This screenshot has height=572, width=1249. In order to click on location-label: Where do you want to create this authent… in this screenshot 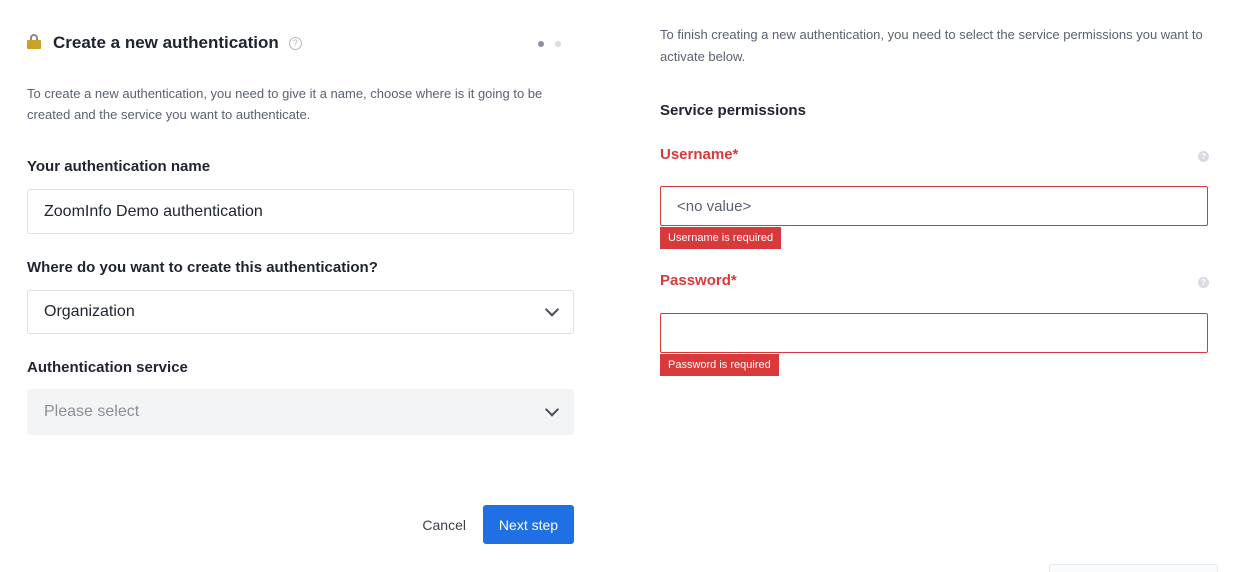, I will do `click(202, 267)`.